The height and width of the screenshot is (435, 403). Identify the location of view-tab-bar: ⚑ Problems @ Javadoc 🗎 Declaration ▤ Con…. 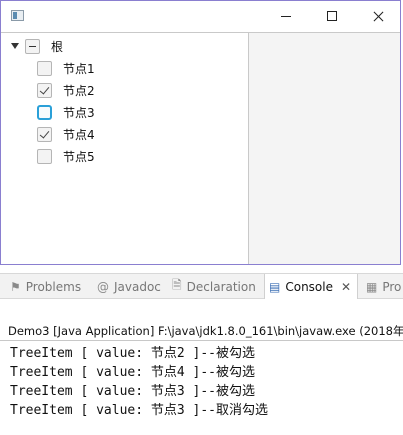
(201, 286).